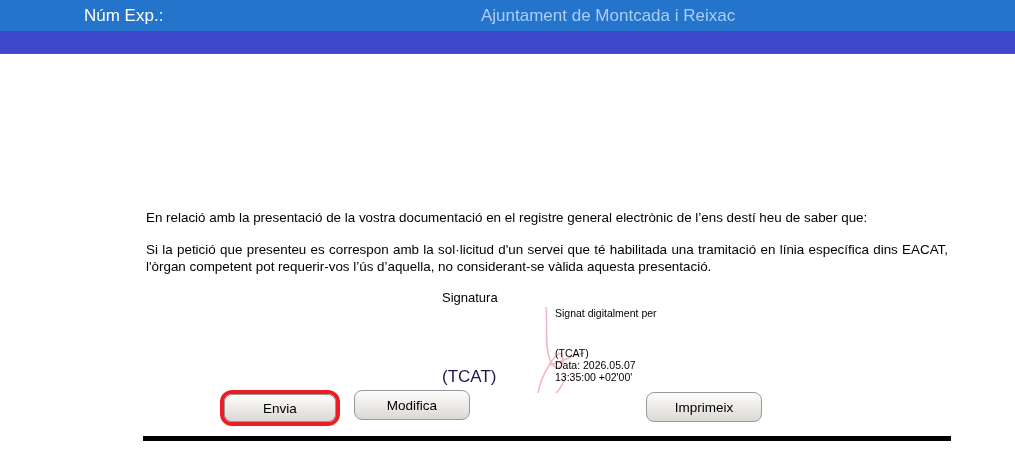  Describe the element at coordinates (412, 405) in the screenshot. I see `form-button: Modifica` at that location.